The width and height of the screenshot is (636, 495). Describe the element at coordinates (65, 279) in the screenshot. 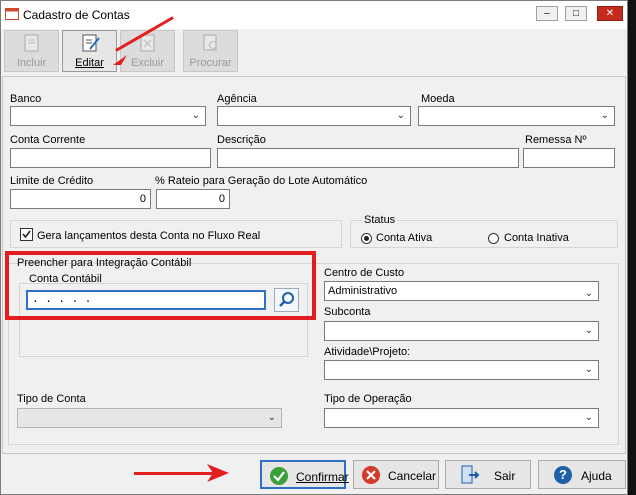

I see `conta-contabil-label: Conta Contábil` at that location.